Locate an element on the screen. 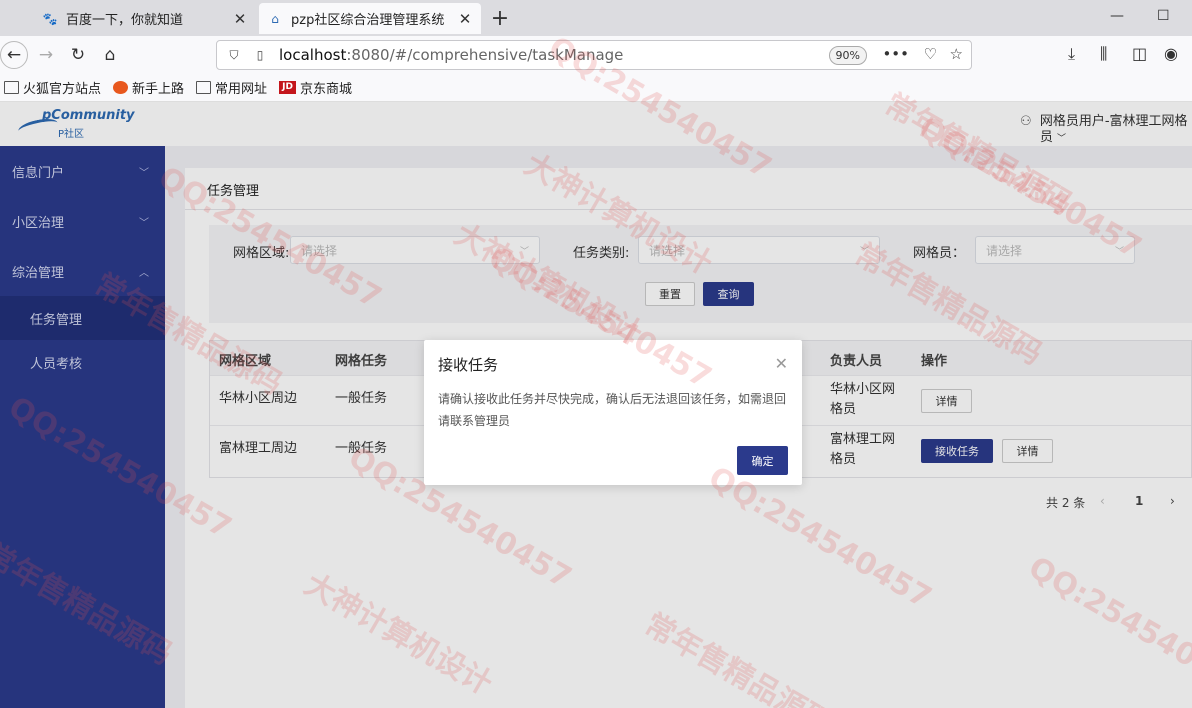  bookmark-item: 新手上路 is located at coordinates (148, 87).